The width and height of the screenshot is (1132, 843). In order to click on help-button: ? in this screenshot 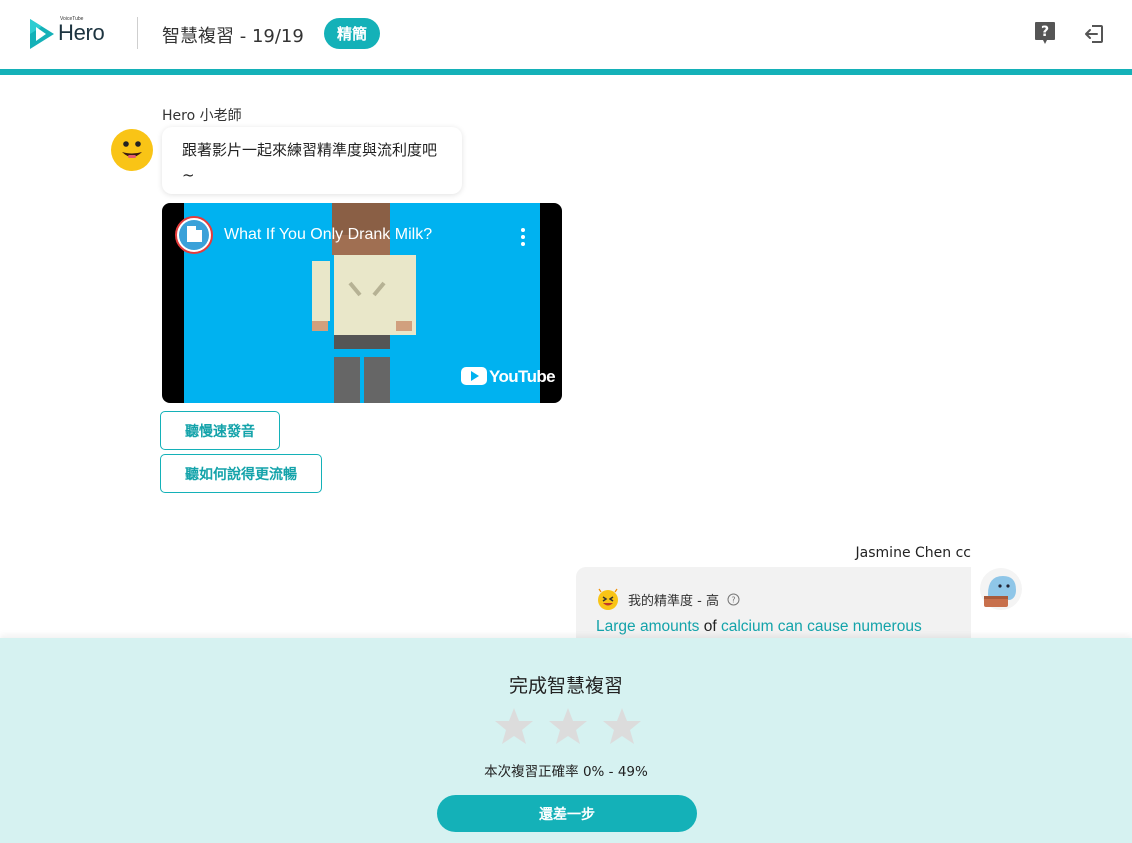, I will do `click(1045, 33)`.